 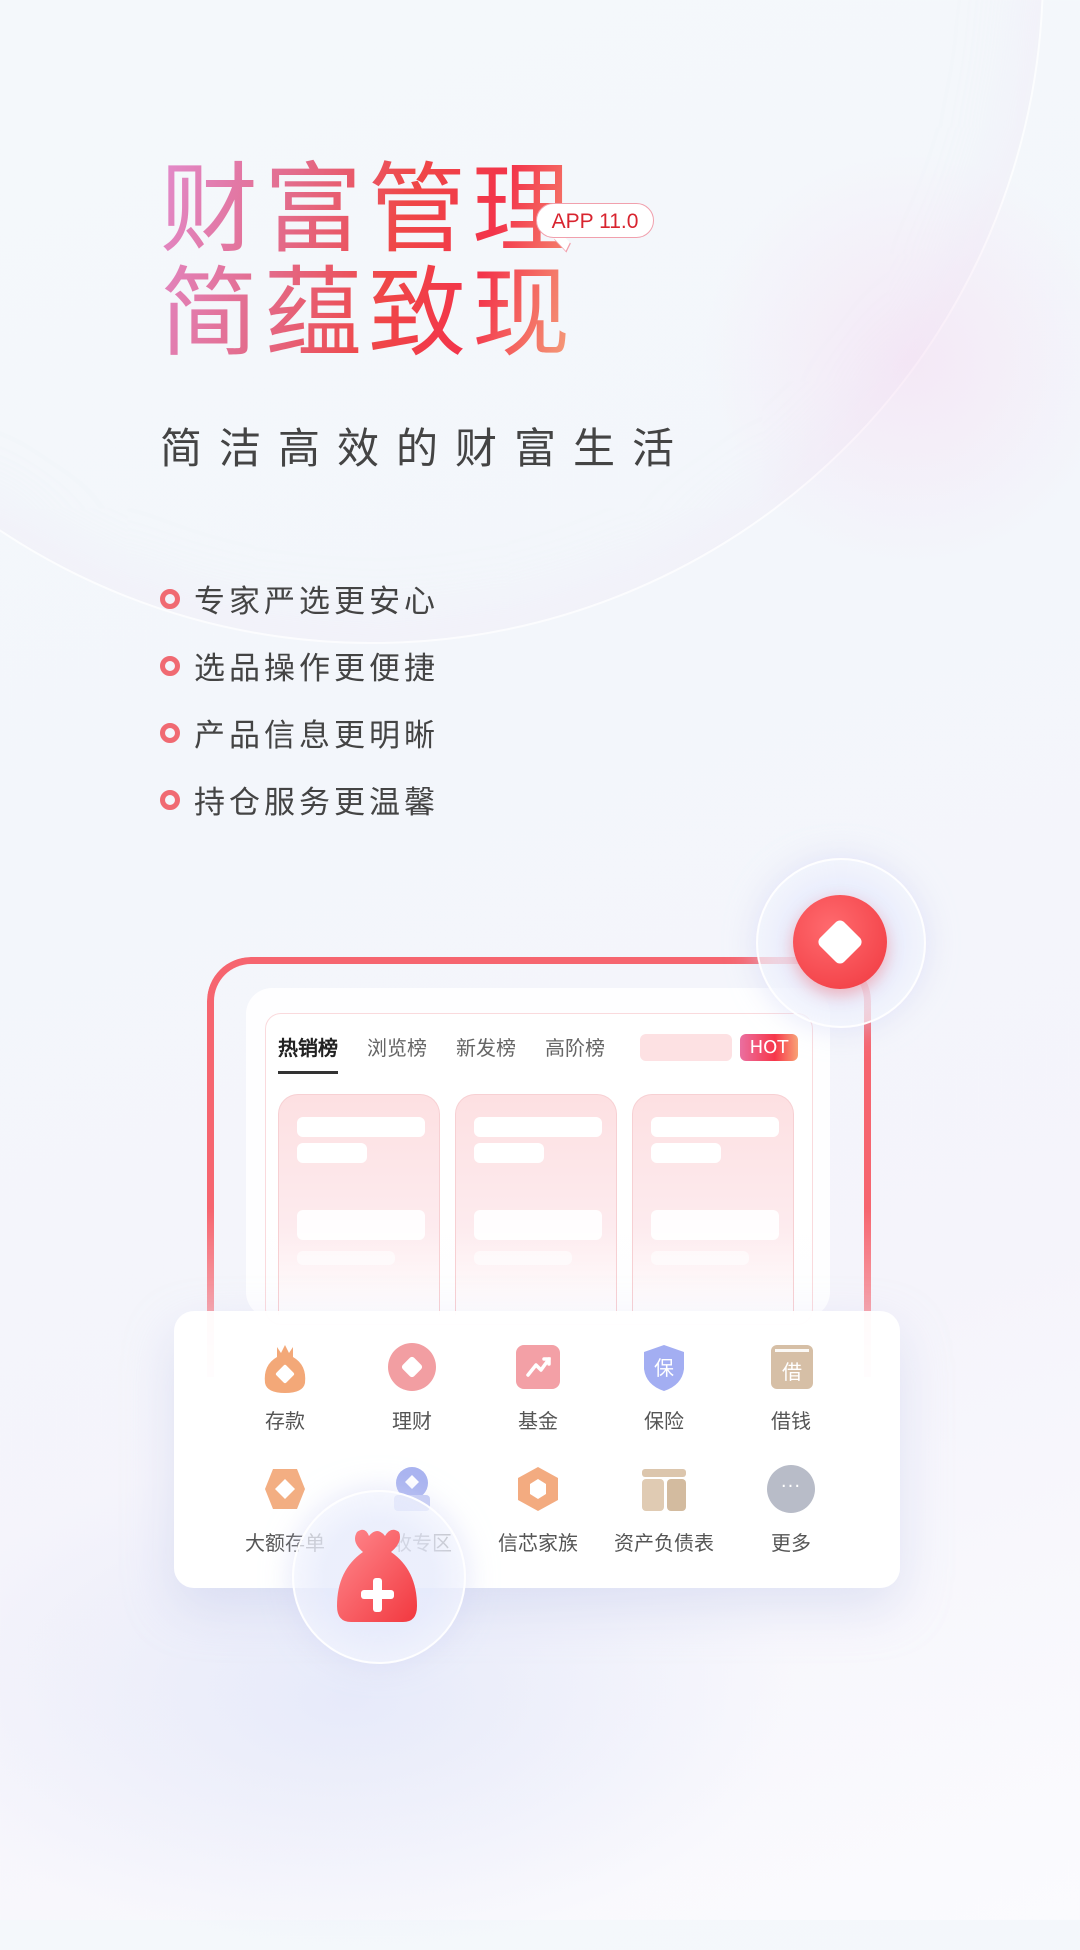 What do you see at coordinates (575, 1053) in the screenshot?
I see `tab-advanced: 高阶榜` at bounding box center [575, 1053].